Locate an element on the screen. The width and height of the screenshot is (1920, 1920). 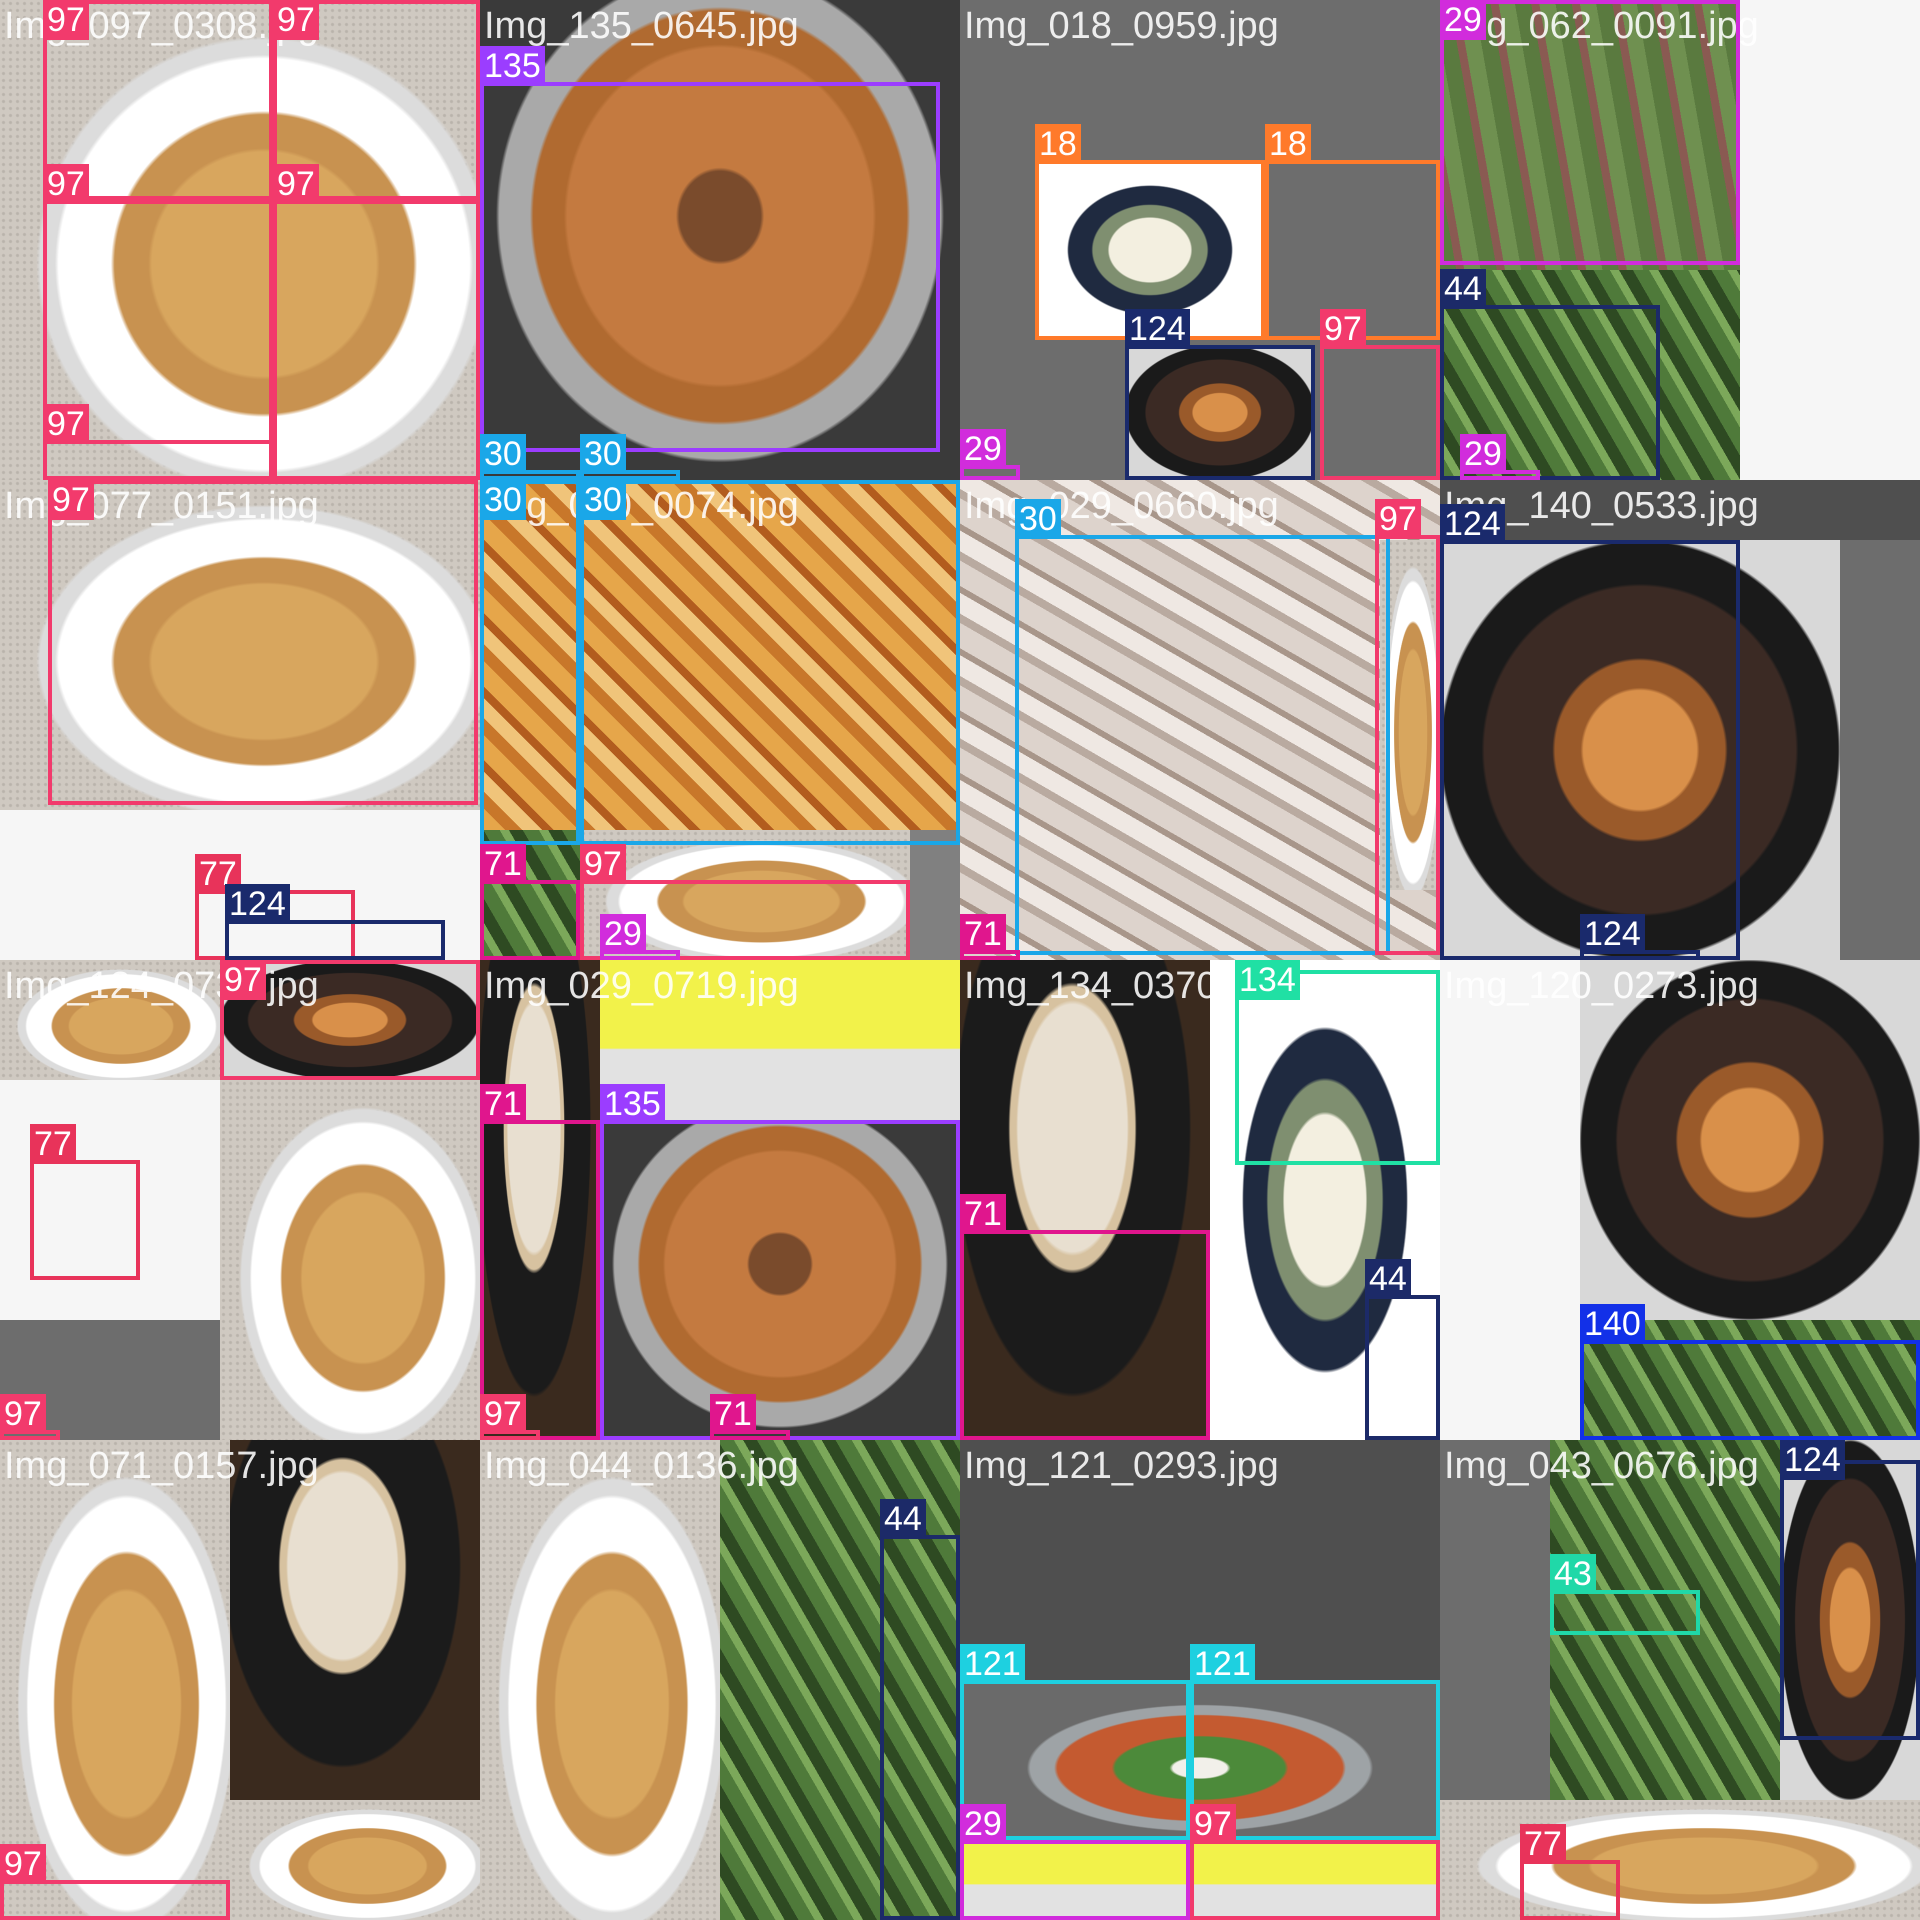
mosaic-tile: Img_029_0660.jpg 30 97 71 is located at coordinates (1200, 720).